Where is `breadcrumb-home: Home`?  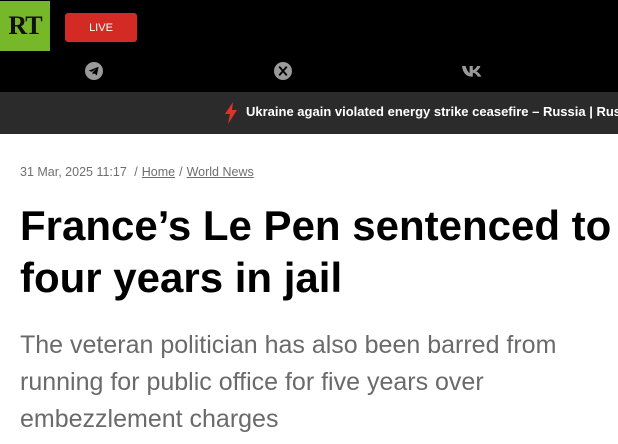
breadcrumb-home: Home is located at coordinates (158, 172).